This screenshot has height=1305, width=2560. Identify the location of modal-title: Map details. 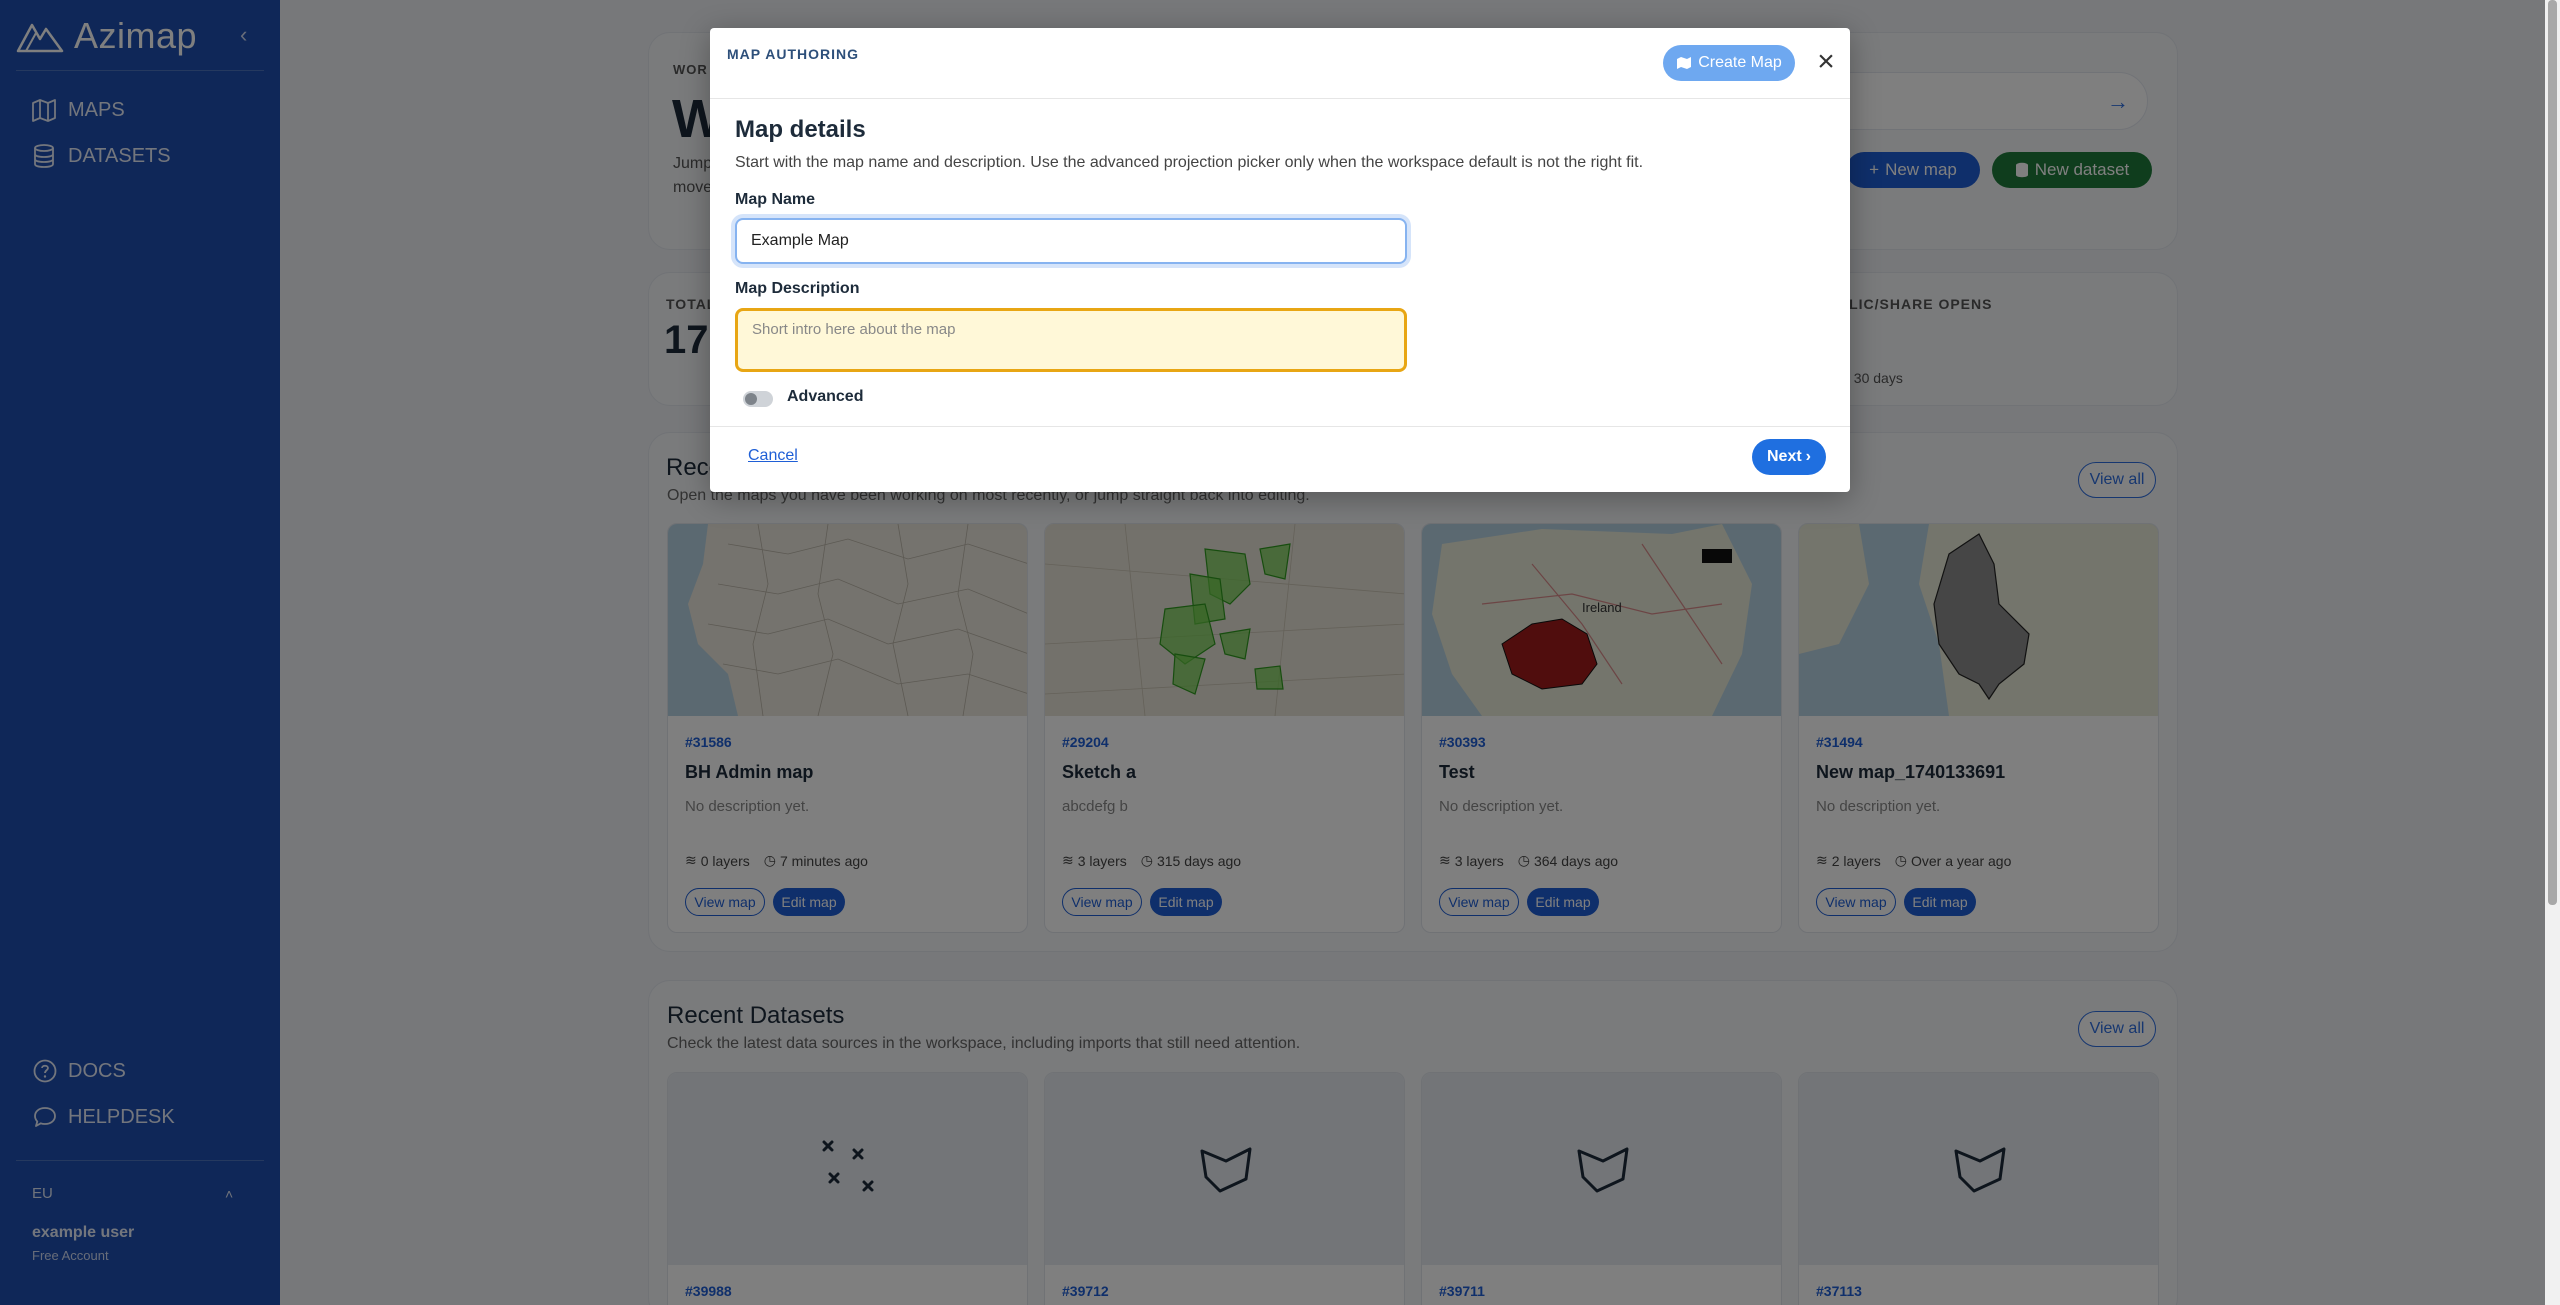
(800, 129).